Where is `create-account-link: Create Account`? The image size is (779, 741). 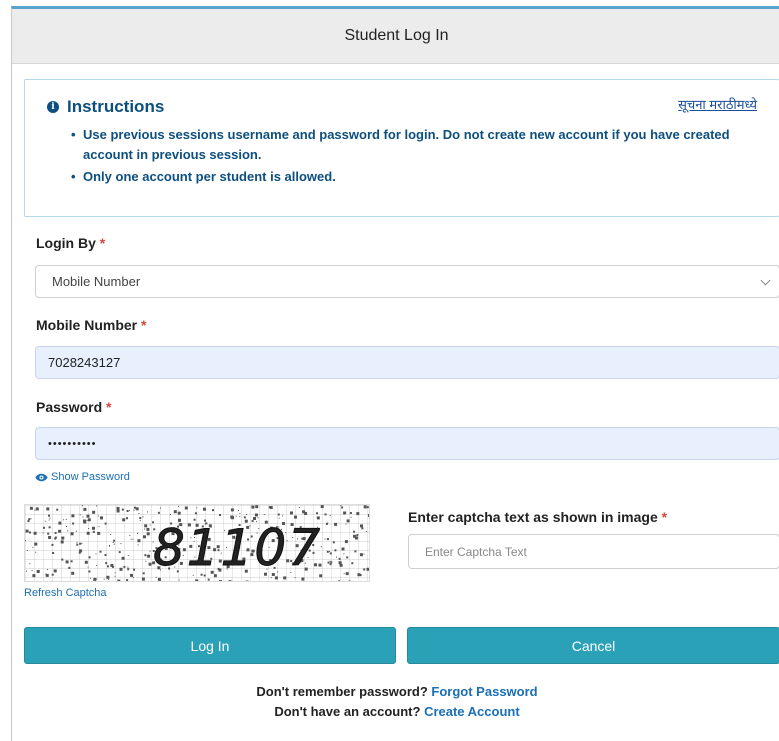
create-account-link: Create Account is located at coordinates (472, 711).